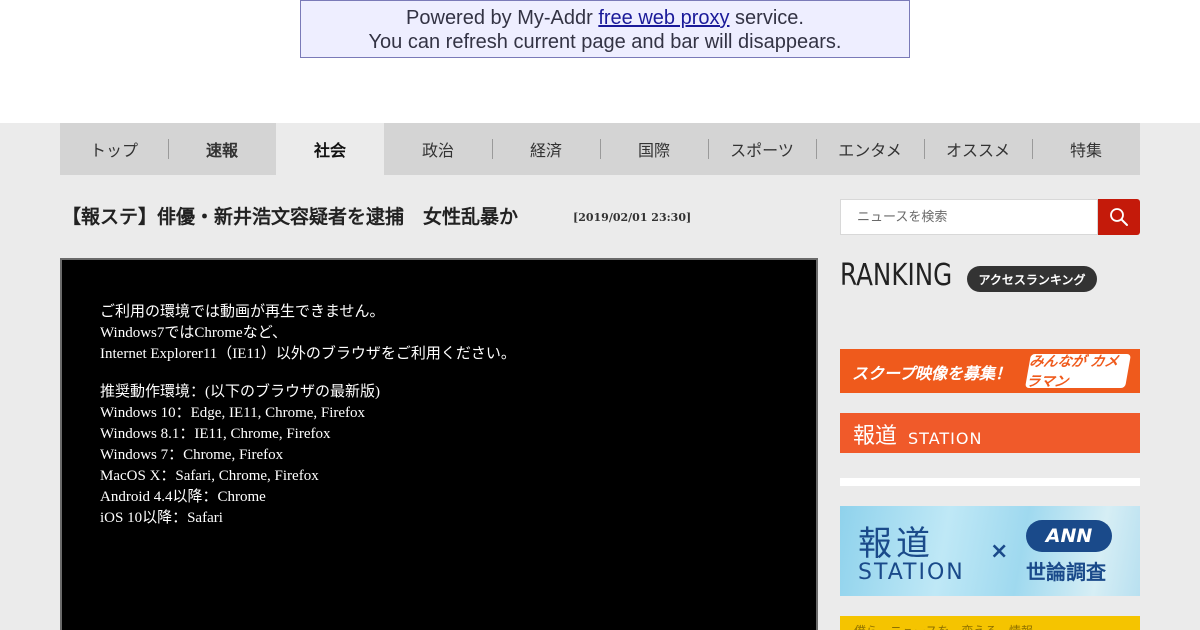 The height and width of the screenshot is (630, 1200). Describe the element at coordinates (161, 518) in the screenshot. I see `env-line: iOS 10以降：Safari` at that location.